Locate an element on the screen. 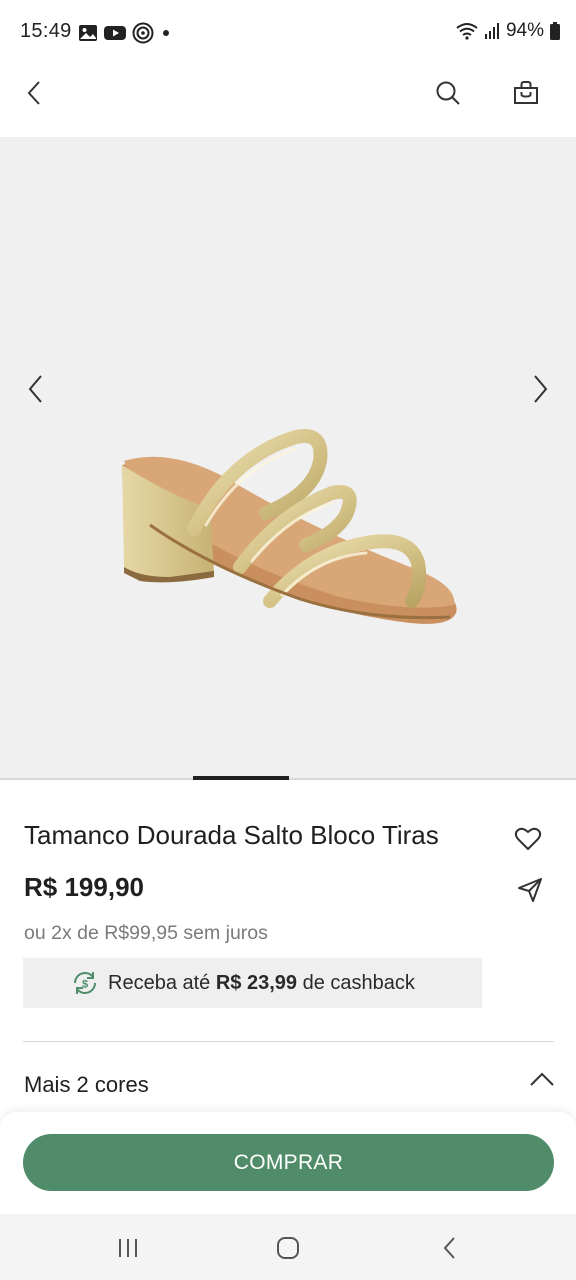 This screenshot has height=1280, width=576. youtube-icon is located at coordinates (115, 33).